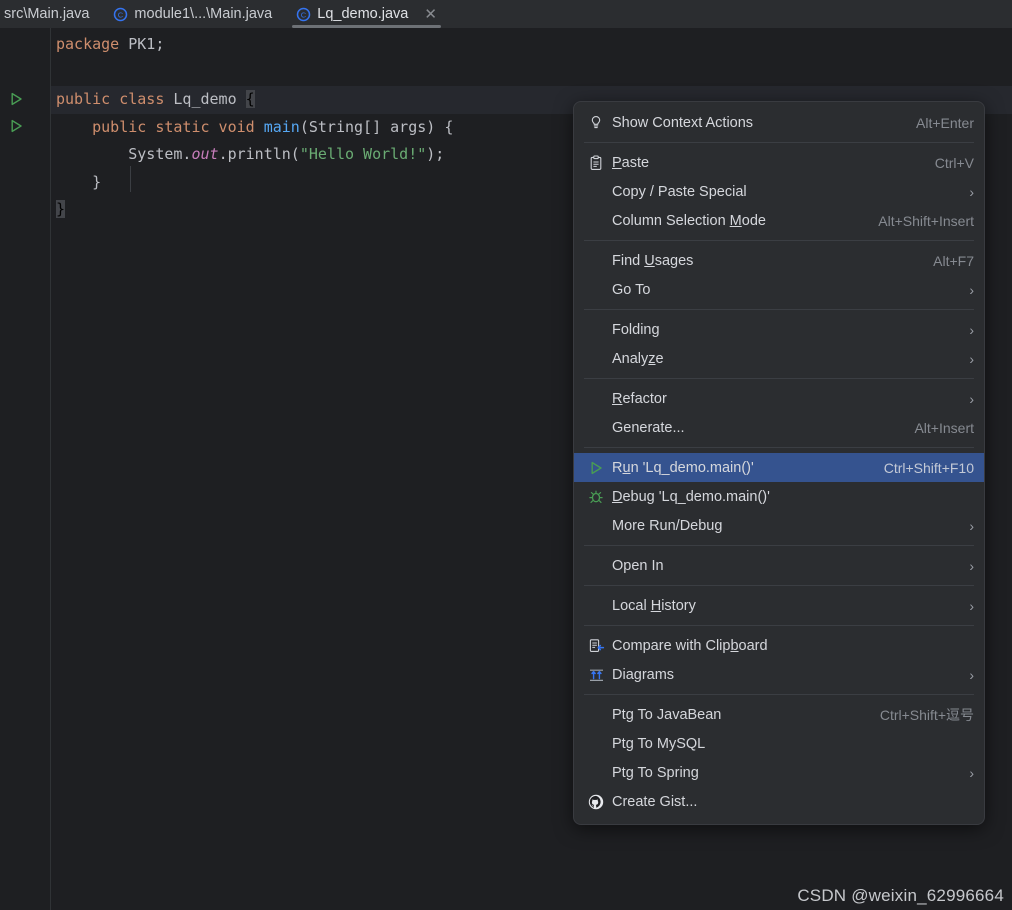 The height and width of the screenshot is (910, 1012). What do you see at coordinates (259, 154) in the screenshot?
I see `code-token: .println(` at bounding box center [259, 154].